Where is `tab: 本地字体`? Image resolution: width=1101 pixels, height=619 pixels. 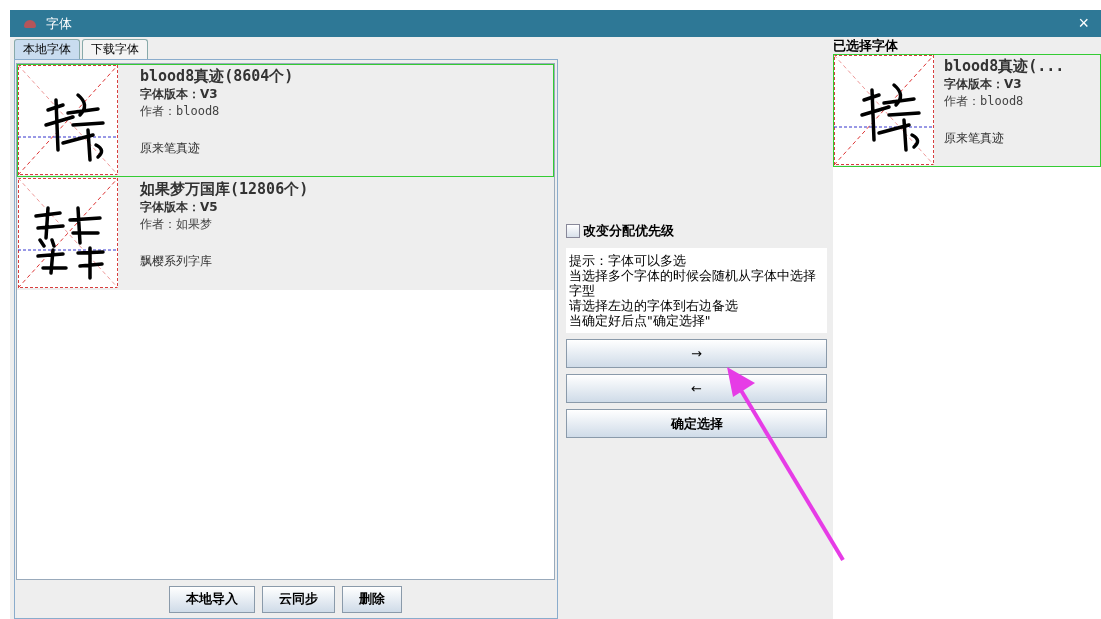 tab: 本地字体 is located at coordinates (47, 49).